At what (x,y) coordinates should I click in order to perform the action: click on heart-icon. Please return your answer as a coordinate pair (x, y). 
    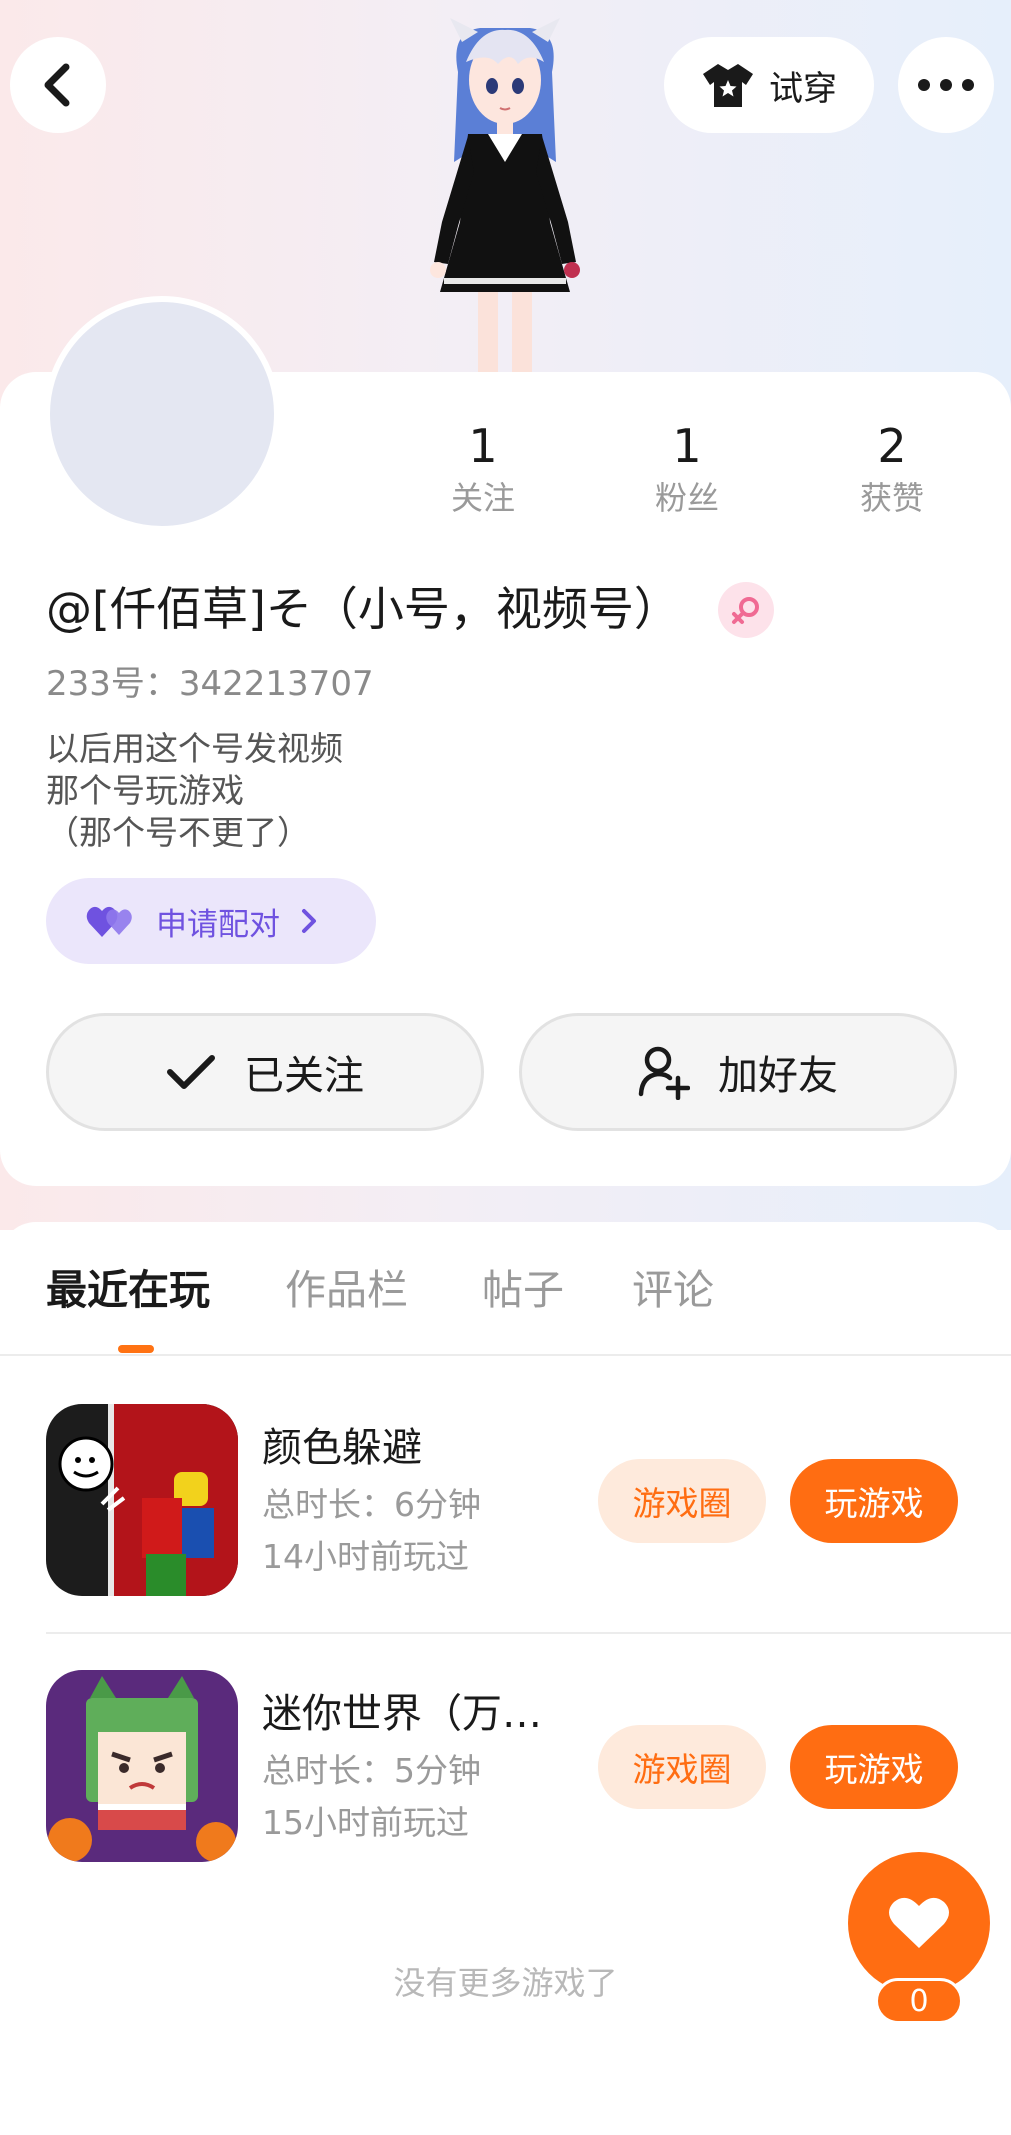
    Looking at the image, I should click on (919, 1922).